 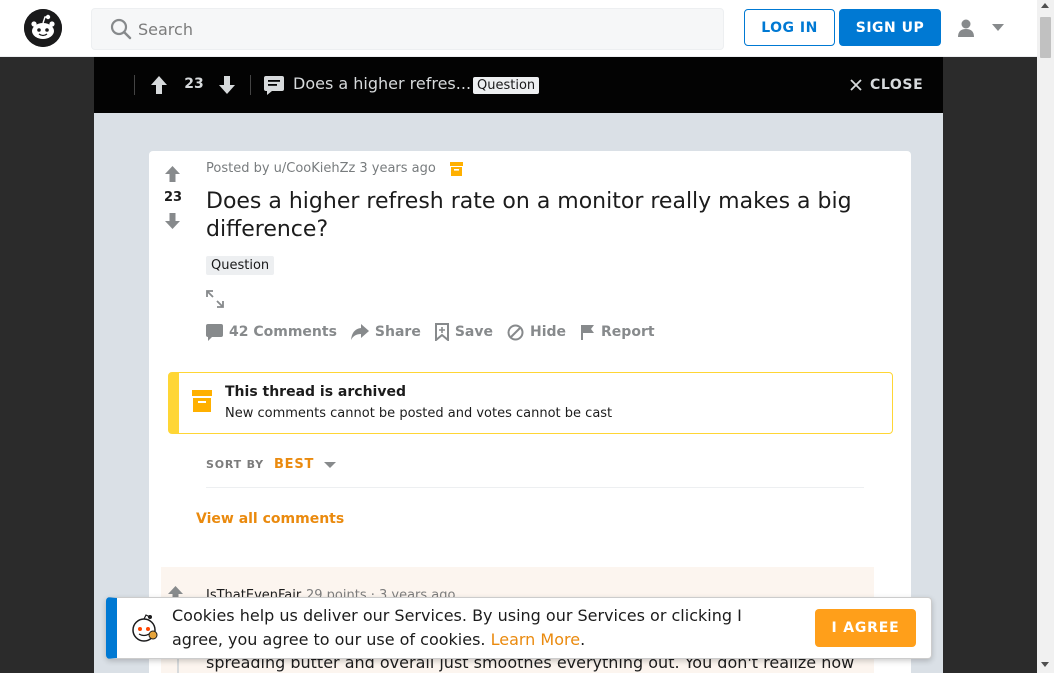 What do you see at coordinates (359, 332) in the screenshot?
I see `share-icon` at bounding box center [359, 332].